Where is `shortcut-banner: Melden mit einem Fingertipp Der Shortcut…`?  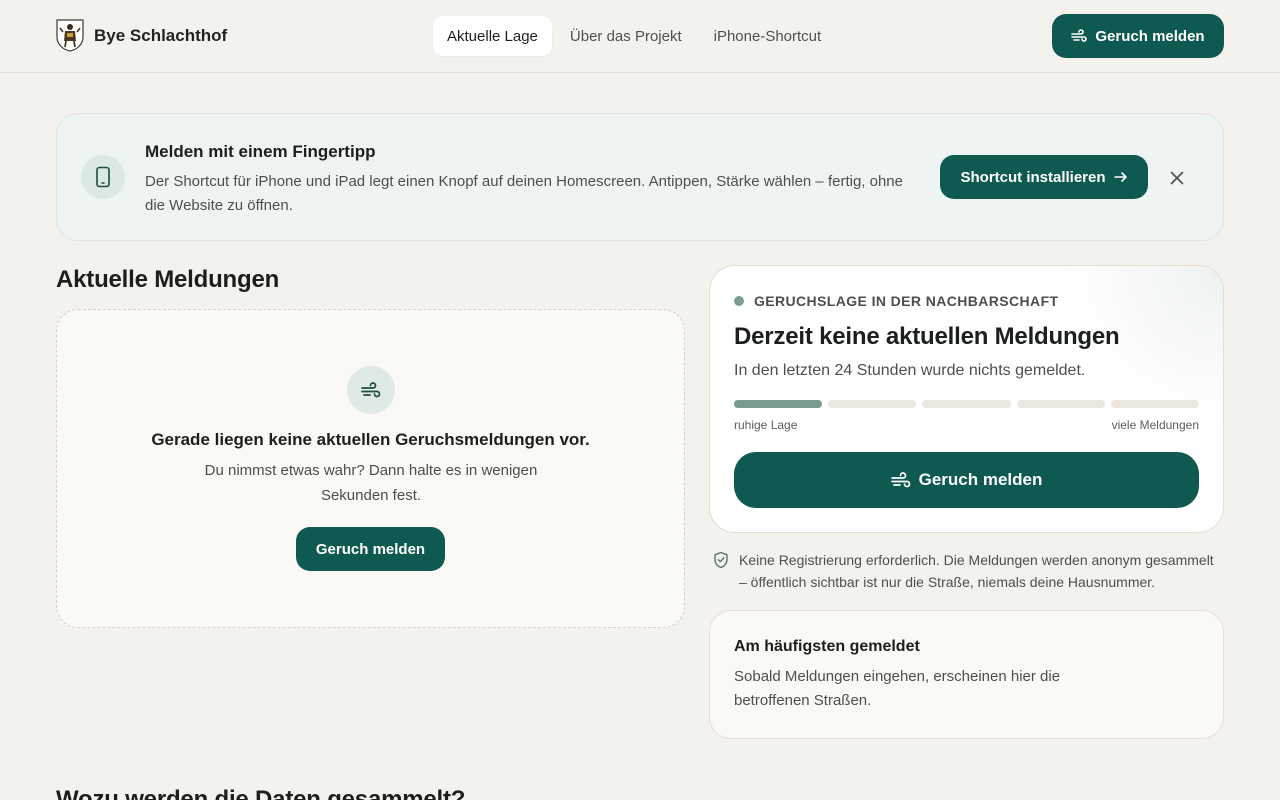 shortcut-banner: Melden mit einem Fingertipp Der Shortcut… is located at coordinates (640, 177).